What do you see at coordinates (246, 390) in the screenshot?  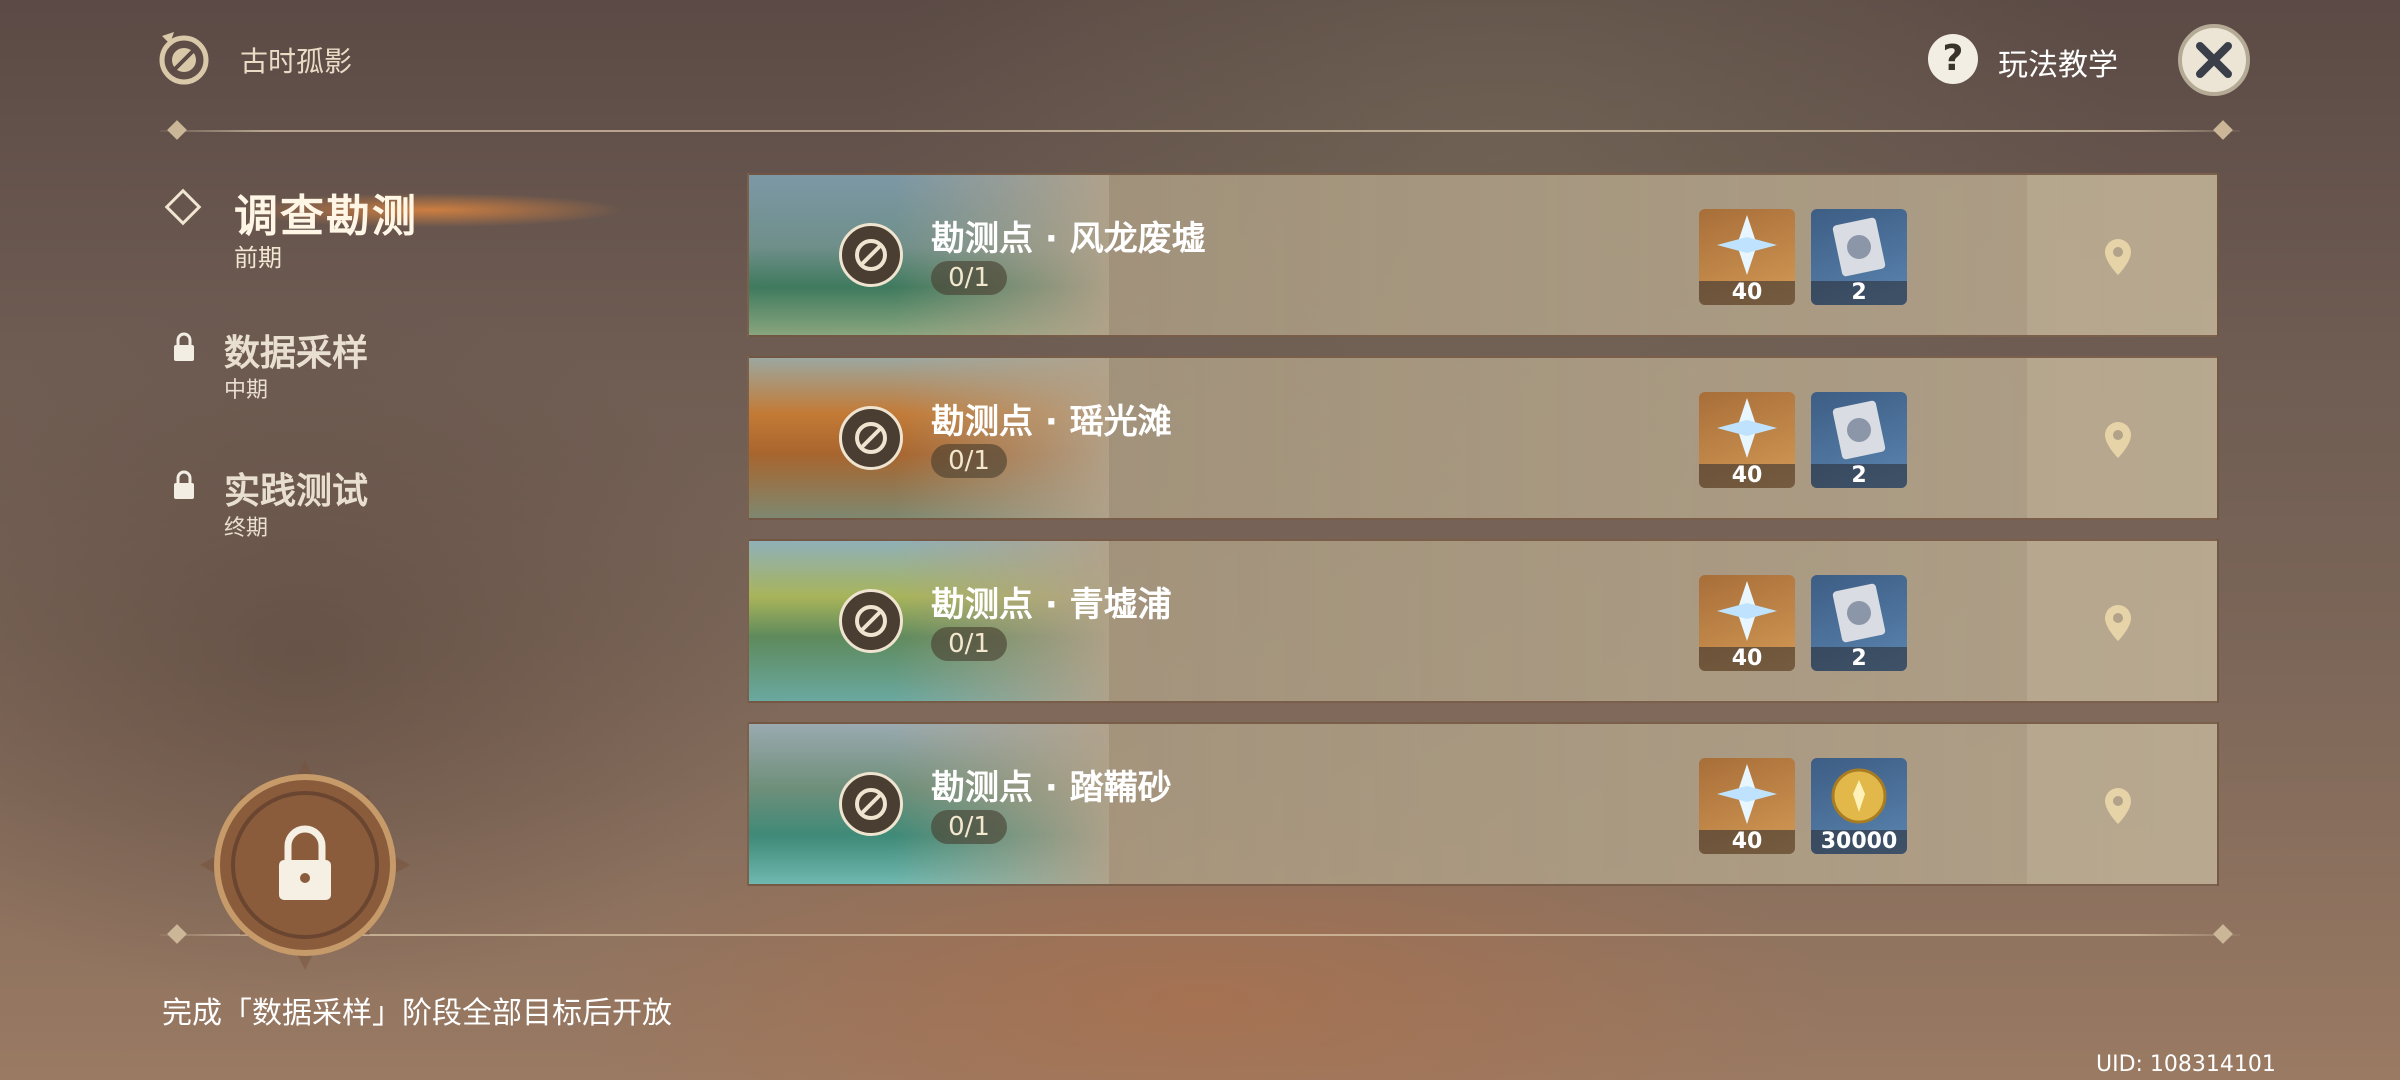 I see `nav-item-data-sampling-subtitle: 中期` at bounding box center [246, 390].